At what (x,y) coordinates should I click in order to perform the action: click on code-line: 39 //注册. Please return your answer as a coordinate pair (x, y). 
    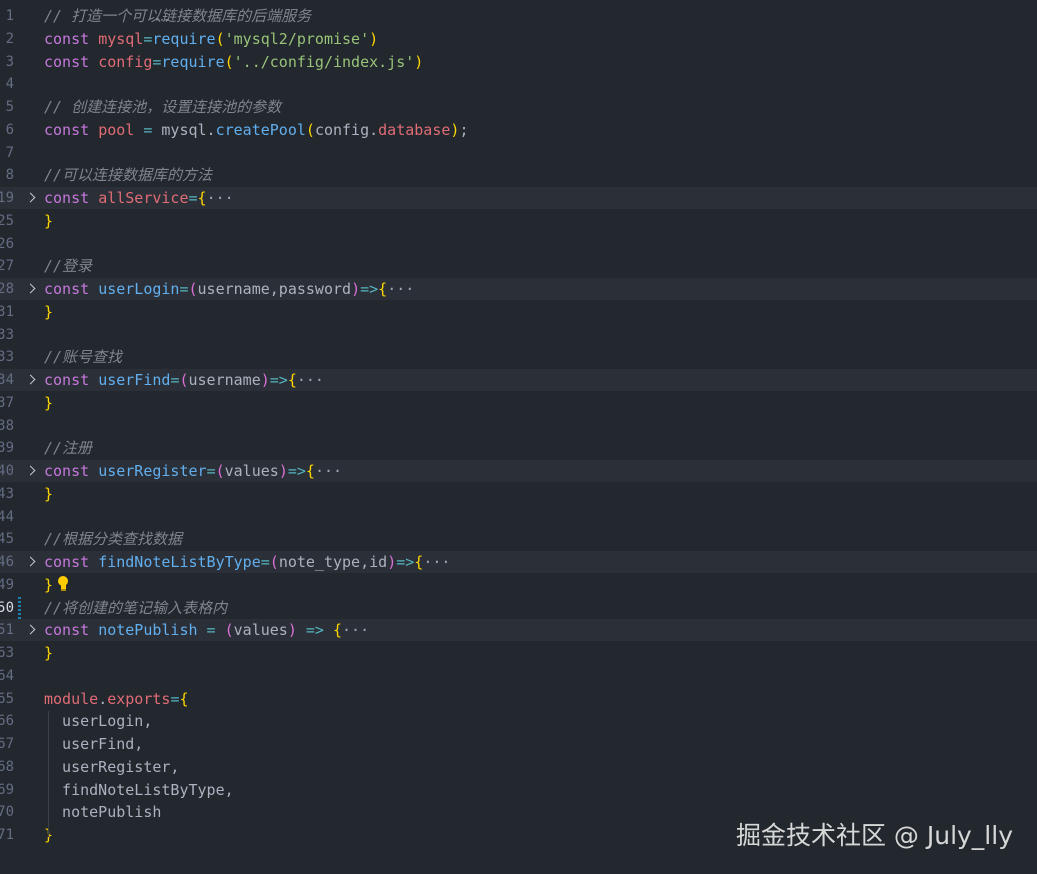
    Looking at the image, I should click on (518, 448).